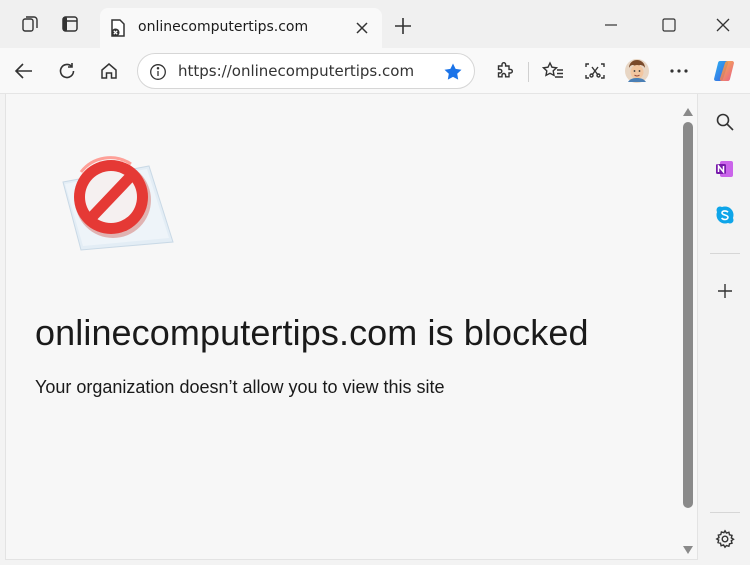 Image resolution: width=750 pixels, height=565 pixels. Describe the element at coordinates (669, 25) in the screenshot. I see `maximize-button` at that location.